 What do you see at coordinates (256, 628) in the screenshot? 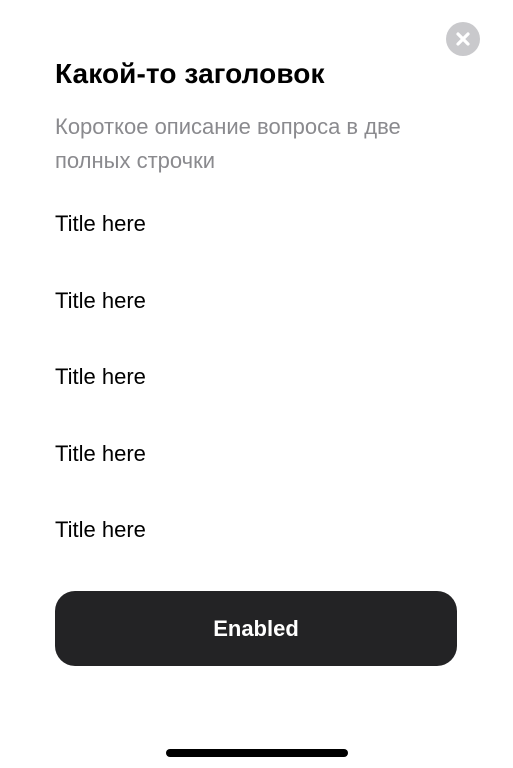
I see `enabled-button: Enabled` at bounding box center [256, 628].